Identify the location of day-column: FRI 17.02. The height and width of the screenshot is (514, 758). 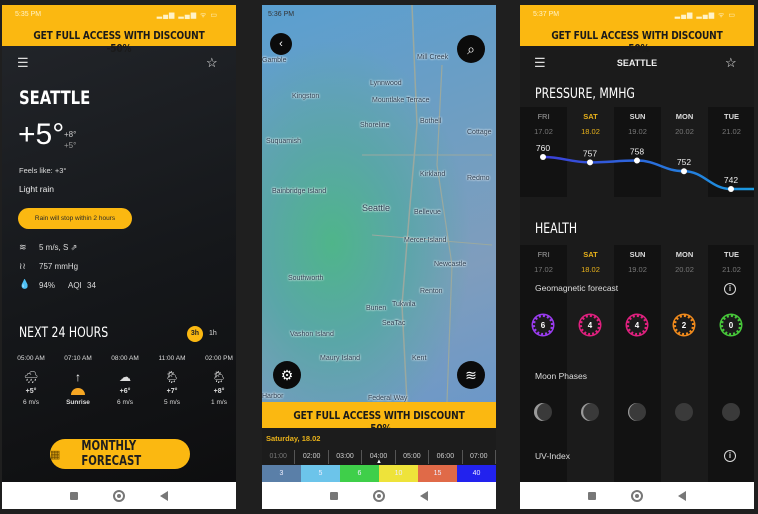
(543, 363).